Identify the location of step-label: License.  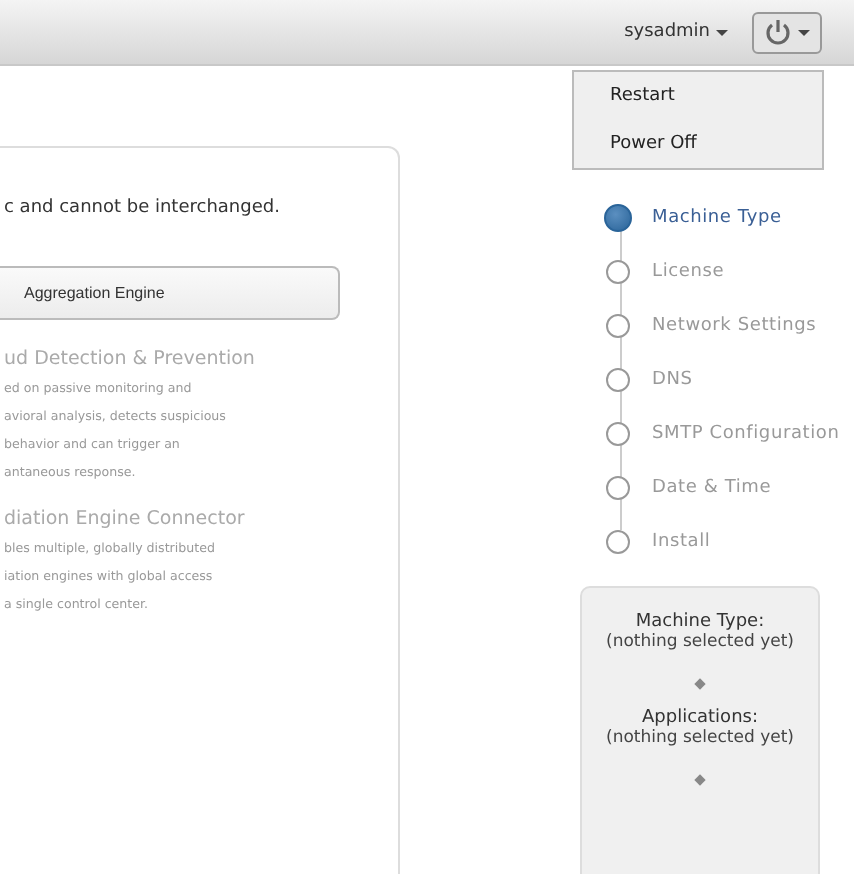
(688, 271).